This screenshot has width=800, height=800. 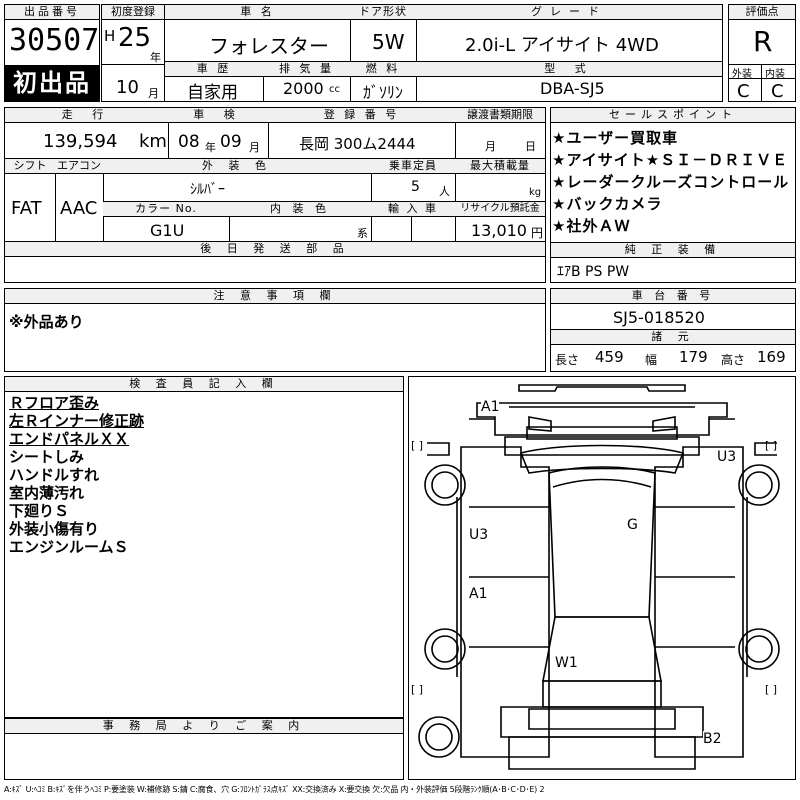 I want to click on inspection-year-unit: 年, so click(x=210, y=147).